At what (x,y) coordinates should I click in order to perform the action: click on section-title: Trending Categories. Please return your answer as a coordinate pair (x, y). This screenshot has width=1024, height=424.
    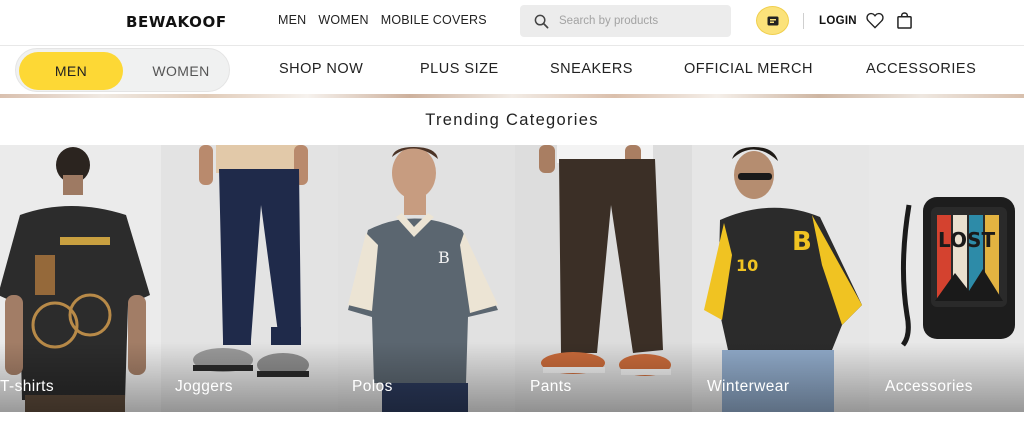
    Looking at the image, I should click on (512, 120).